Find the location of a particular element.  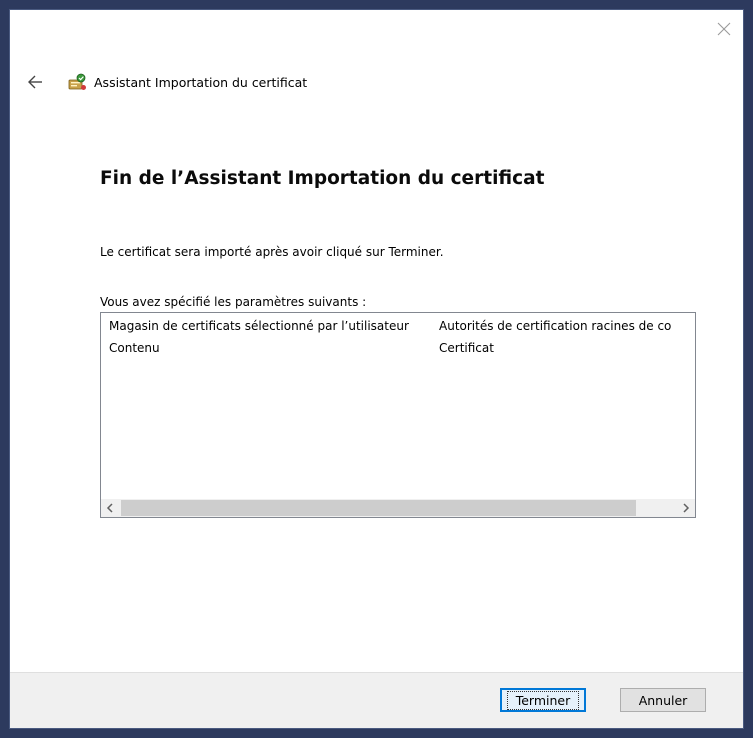

finish-button-label: Terminer is located at coordinates (543, 700).